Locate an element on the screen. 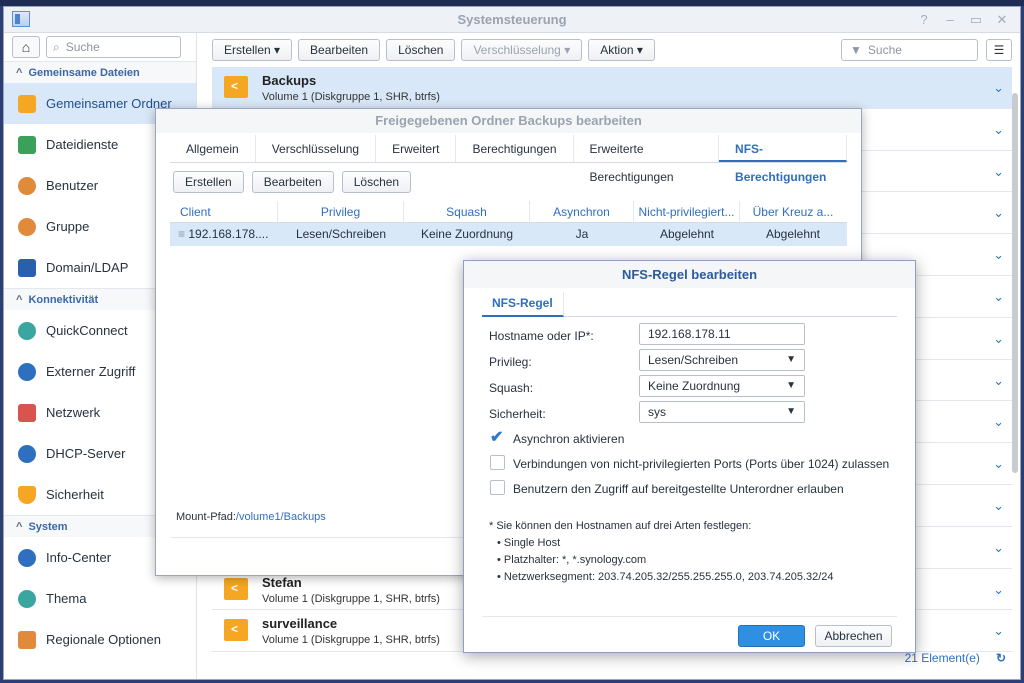 This screenshot has height=683, width=1024. subfolder-checkbox is located at coordinates (497, 487).